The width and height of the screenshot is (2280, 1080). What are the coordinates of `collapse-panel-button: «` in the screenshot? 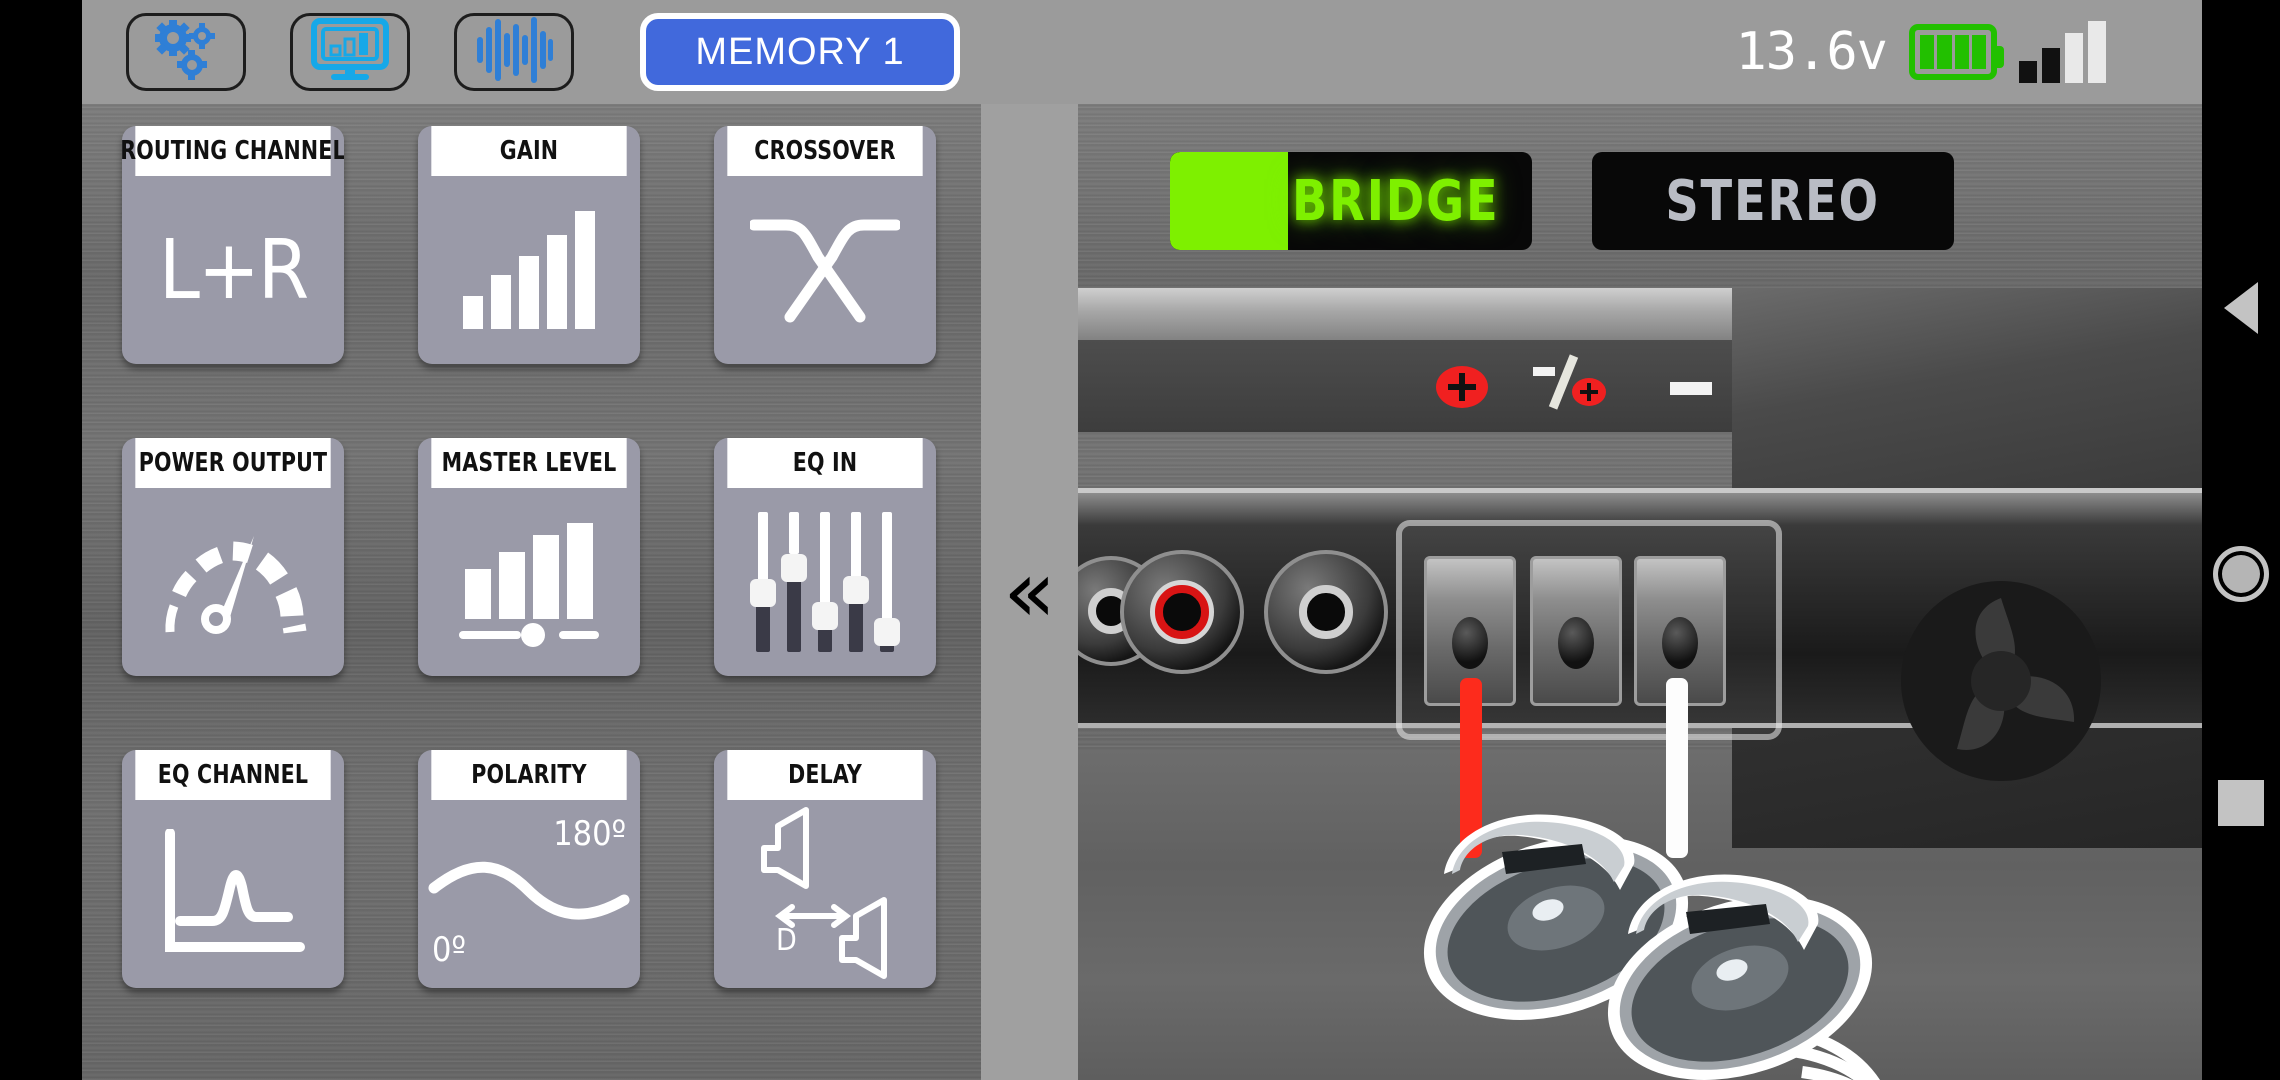 It's located at (1029, 592).